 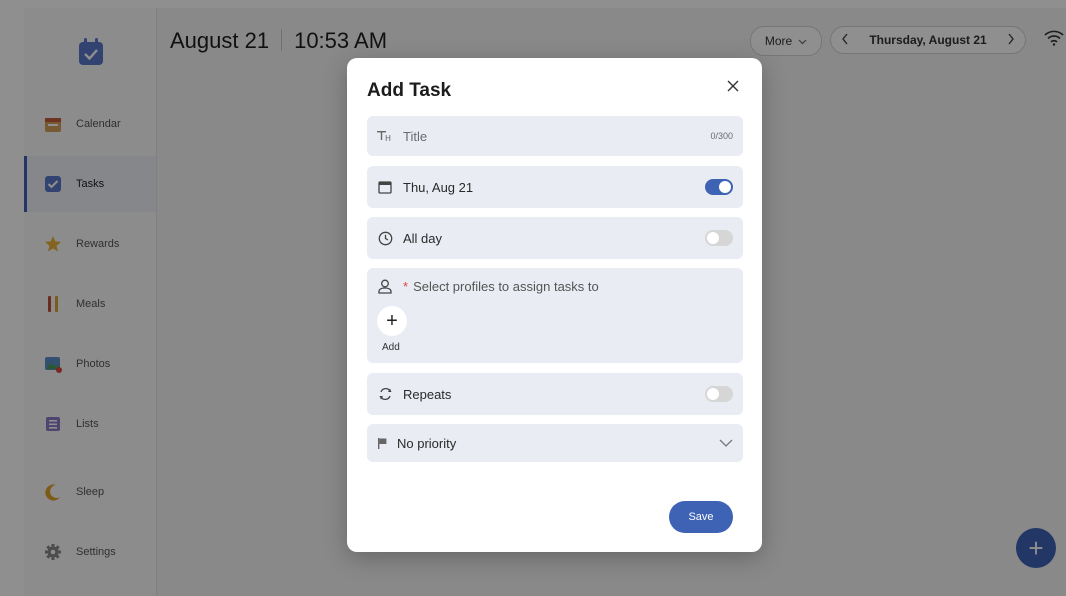 I want to click on close-button, so click(x=733, y=88).